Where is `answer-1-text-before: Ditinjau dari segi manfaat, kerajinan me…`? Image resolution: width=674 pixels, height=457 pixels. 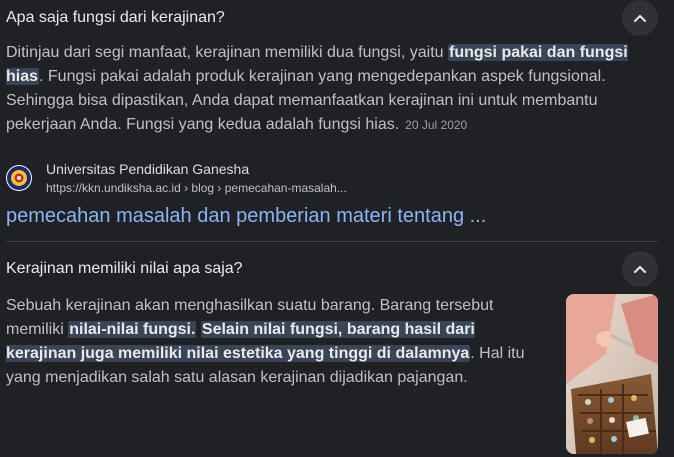
answer-1-text-before: Ditinjau dari segi manfaat, kerajinan me… is located at coordinates (227, 52).